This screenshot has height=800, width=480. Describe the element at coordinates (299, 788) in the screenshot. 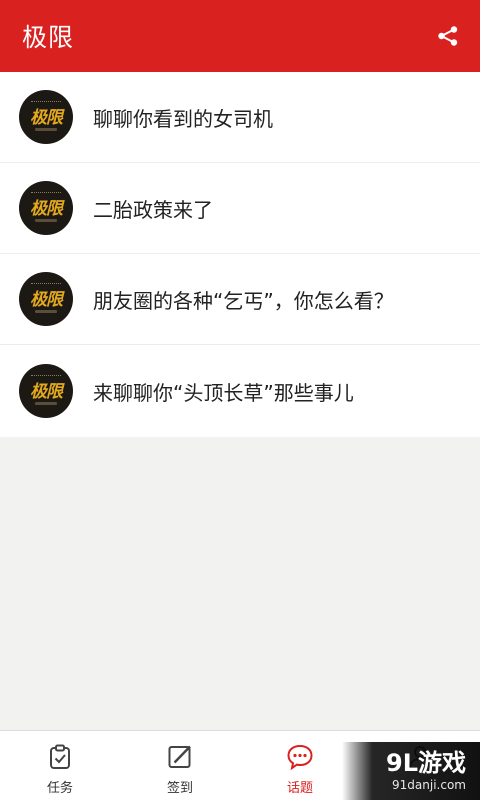

I see `tab-label: 话题` at that location.